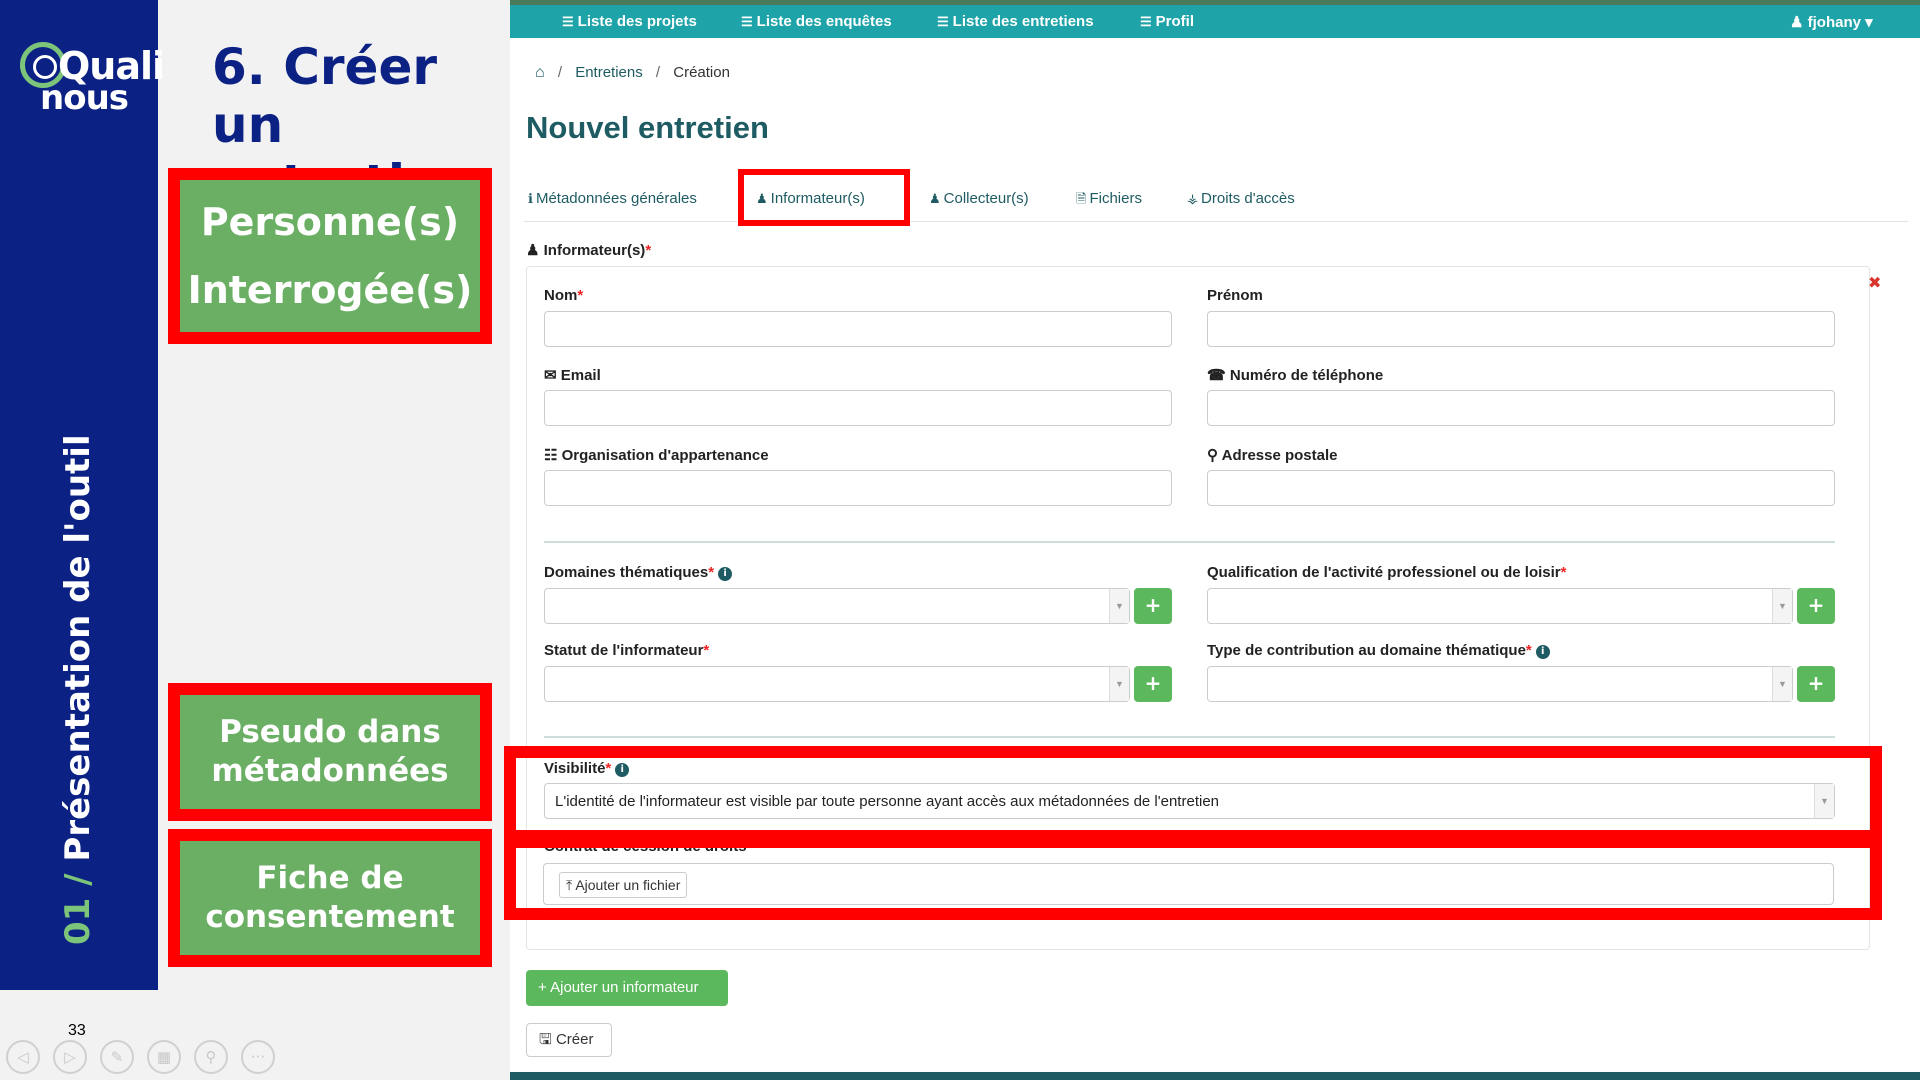  I want to click on section-label: ♟ Informateur(s)*, so click(589, 250).